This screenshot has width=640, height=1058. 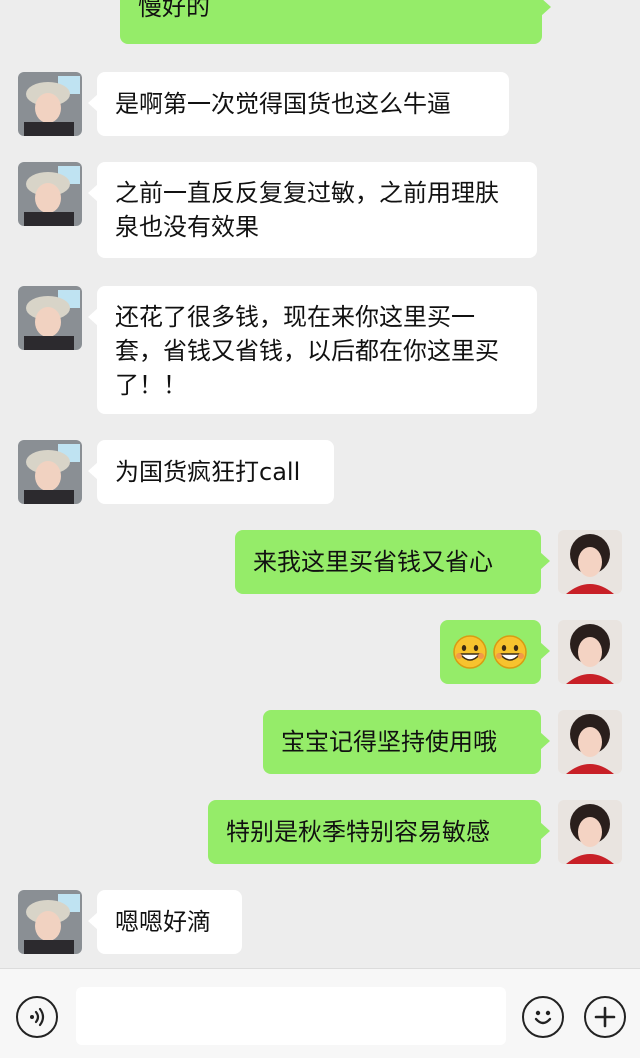 I want to click on message-bubble: 嗯嗯好滴, so click(x=165, y=922).